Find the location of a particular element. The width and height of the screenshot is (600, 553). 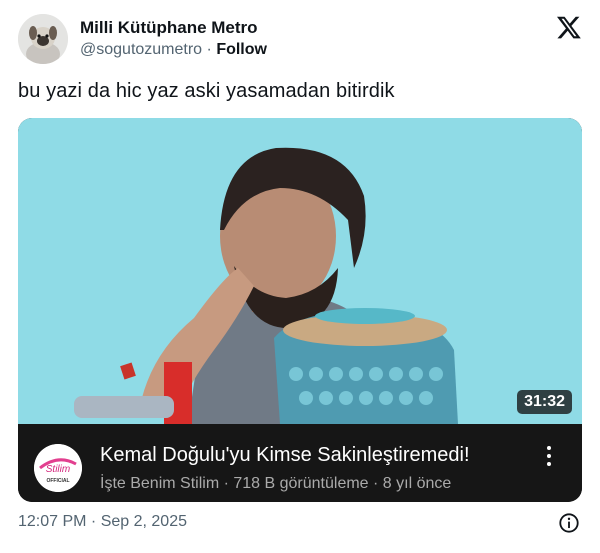

video-title: Kemal Doğulu'yu Kimse Sakinleştiremedi! is located at coordinates (285, 455).